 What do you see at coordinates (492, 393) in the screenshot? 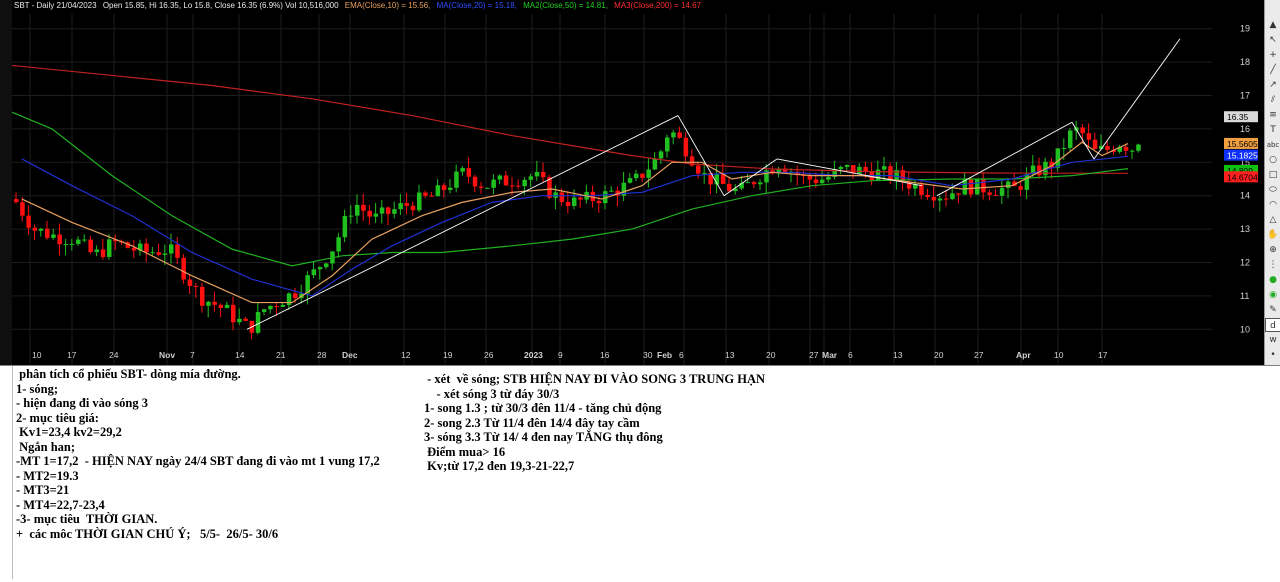
I see `note-line: - xét sóng 3 từ đáy 30/3` at bounding box center [492, 393].